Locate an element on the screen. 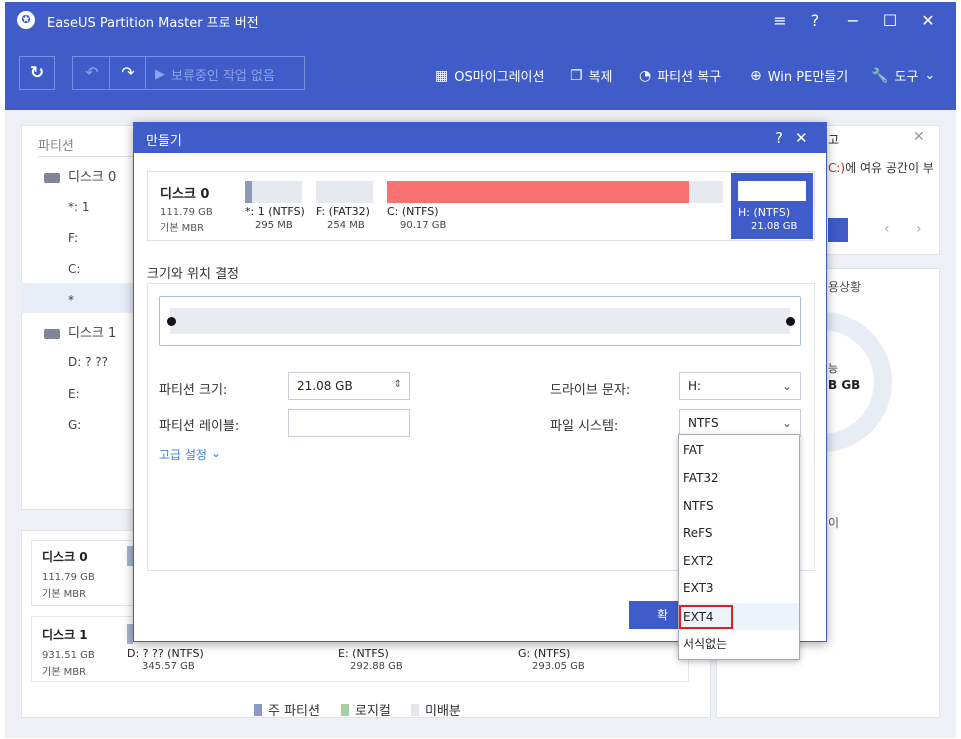  sidebar-selected-row is located at coordinates (77, 298).